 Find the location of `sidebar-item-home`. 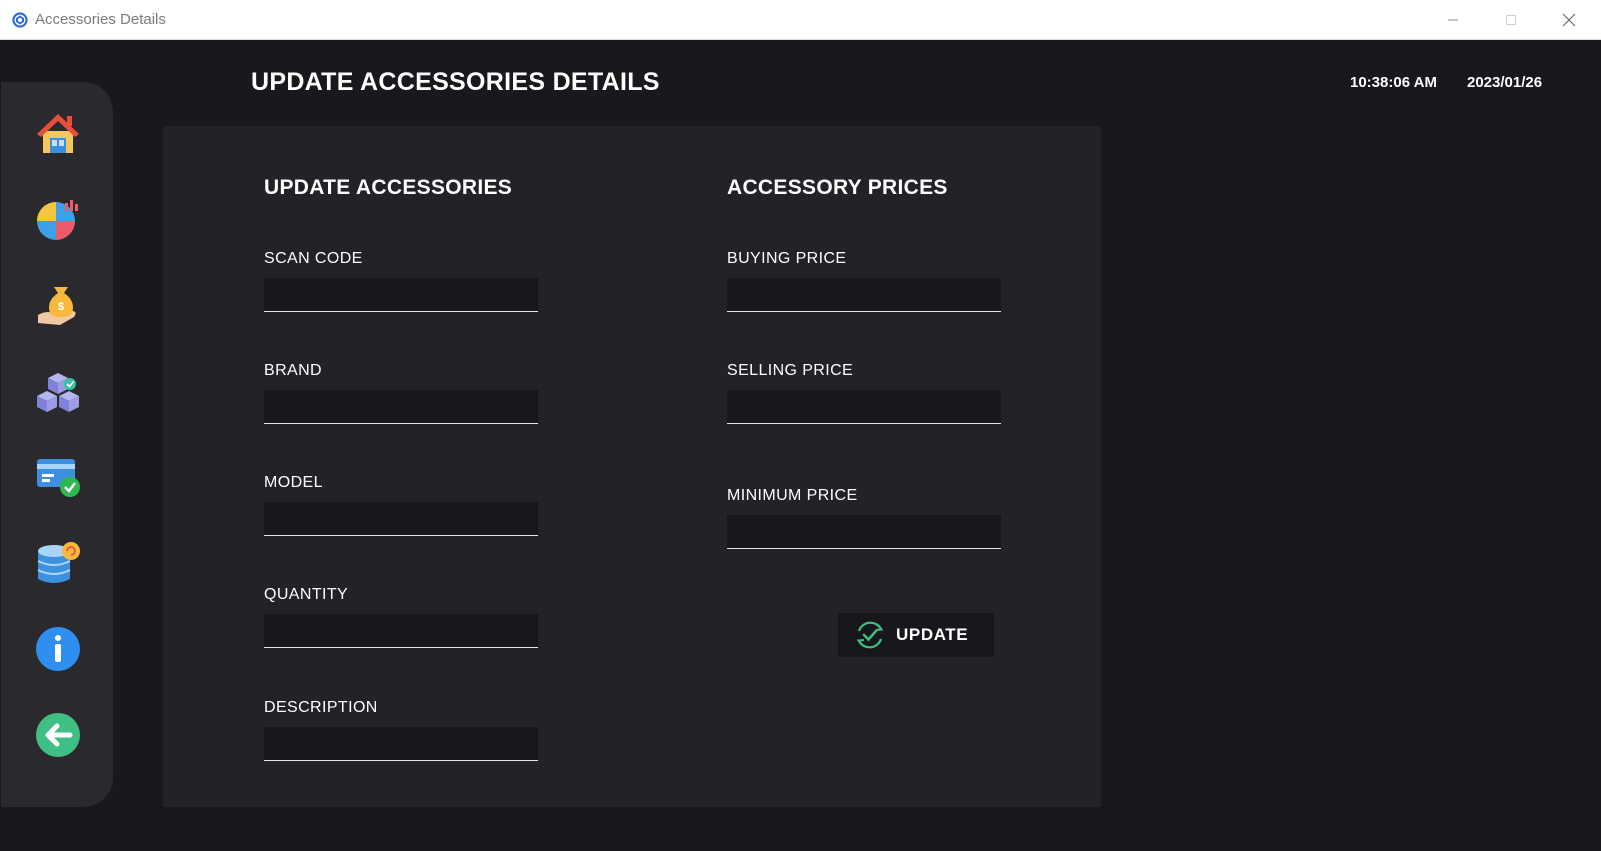

sidebar-item-home is located at coordinates (58, 133).